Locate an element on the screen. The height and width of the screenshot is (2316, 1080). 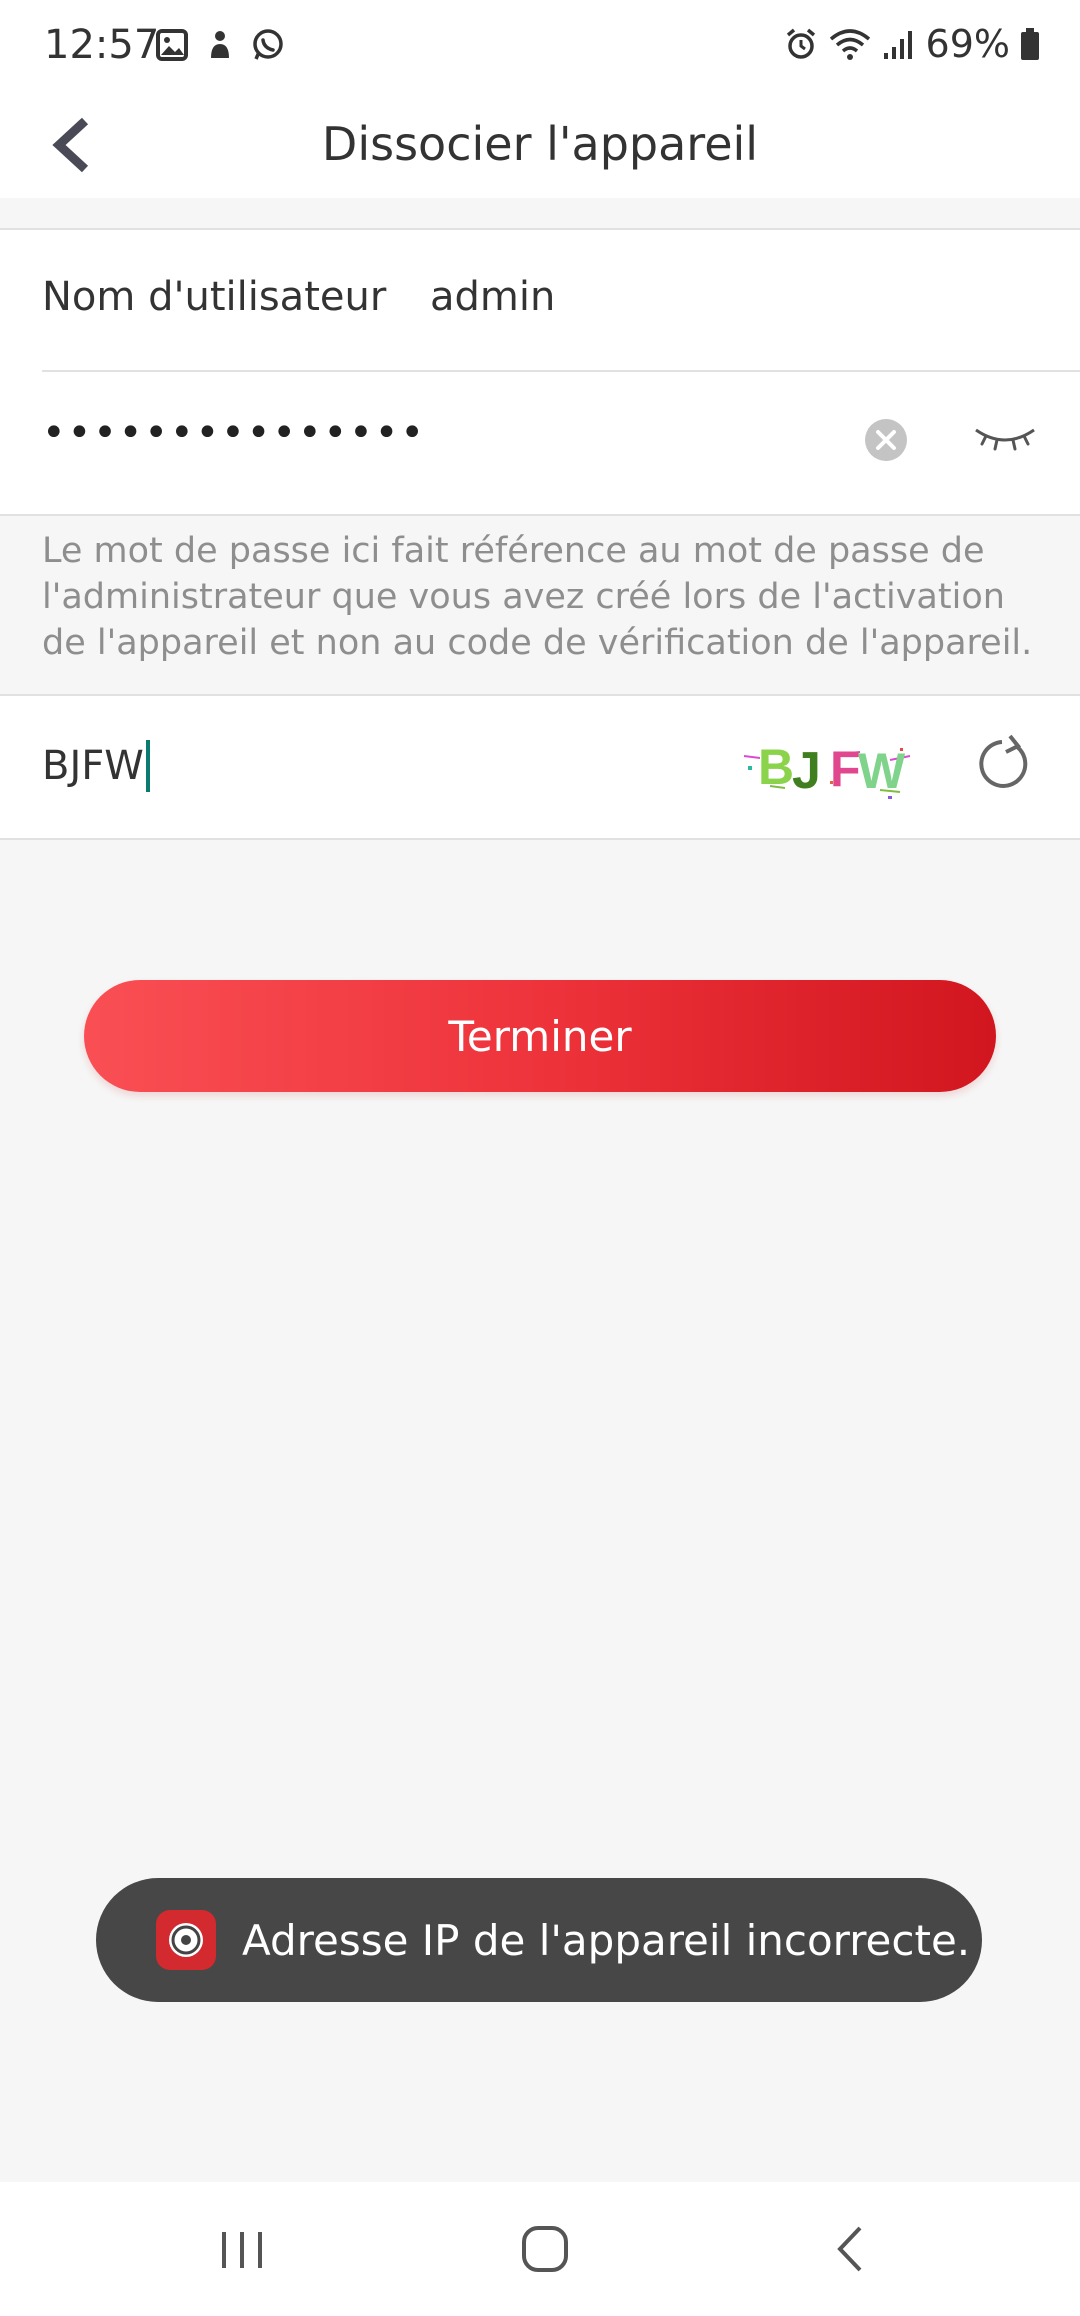
whatsapp-icon is located at coordinates (268, 44).